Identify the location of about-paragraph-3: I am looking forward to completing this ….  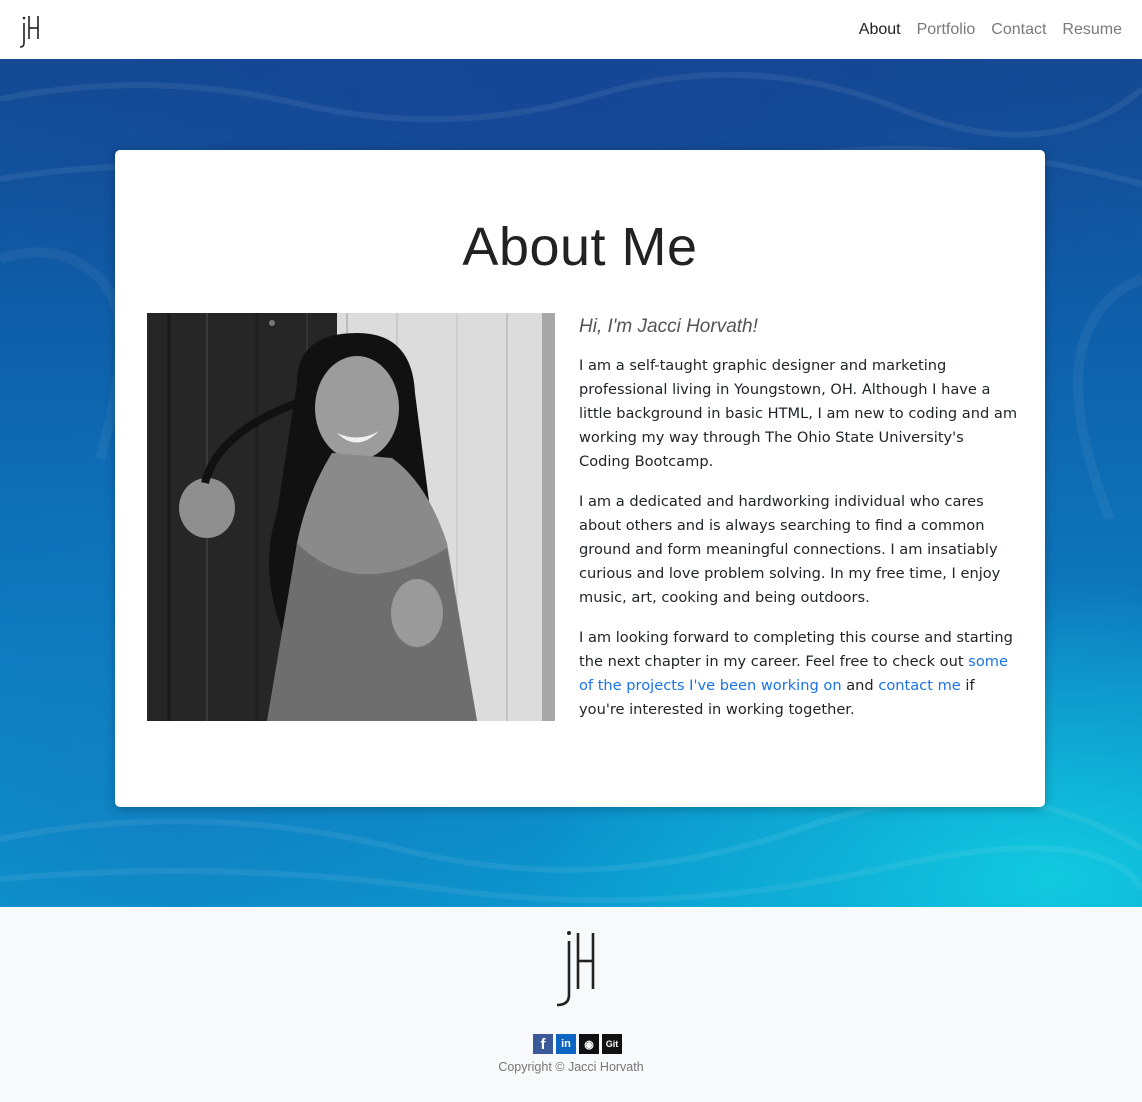
(799, 674).